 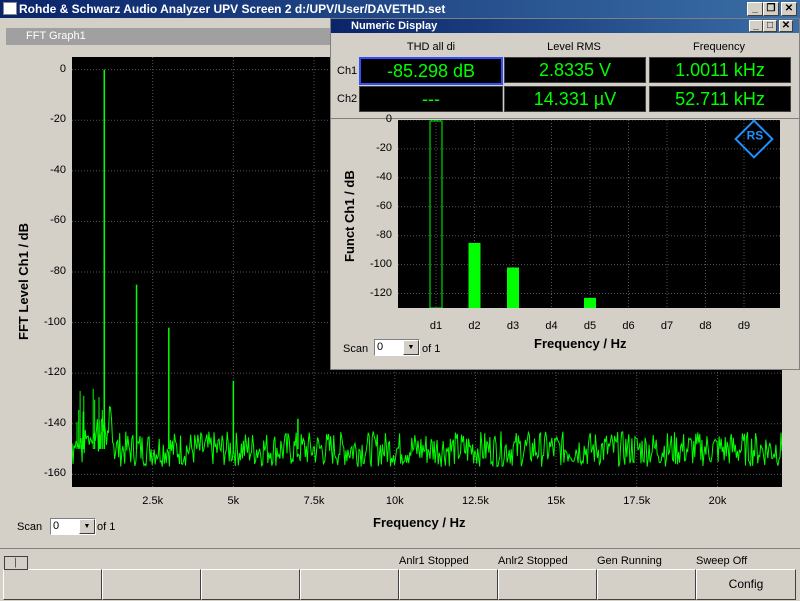 What do you see at coordinates (388, 119) in the screenshot?
I see `harmonics-y-tick-label: 0` at bounding box center [388, 119].